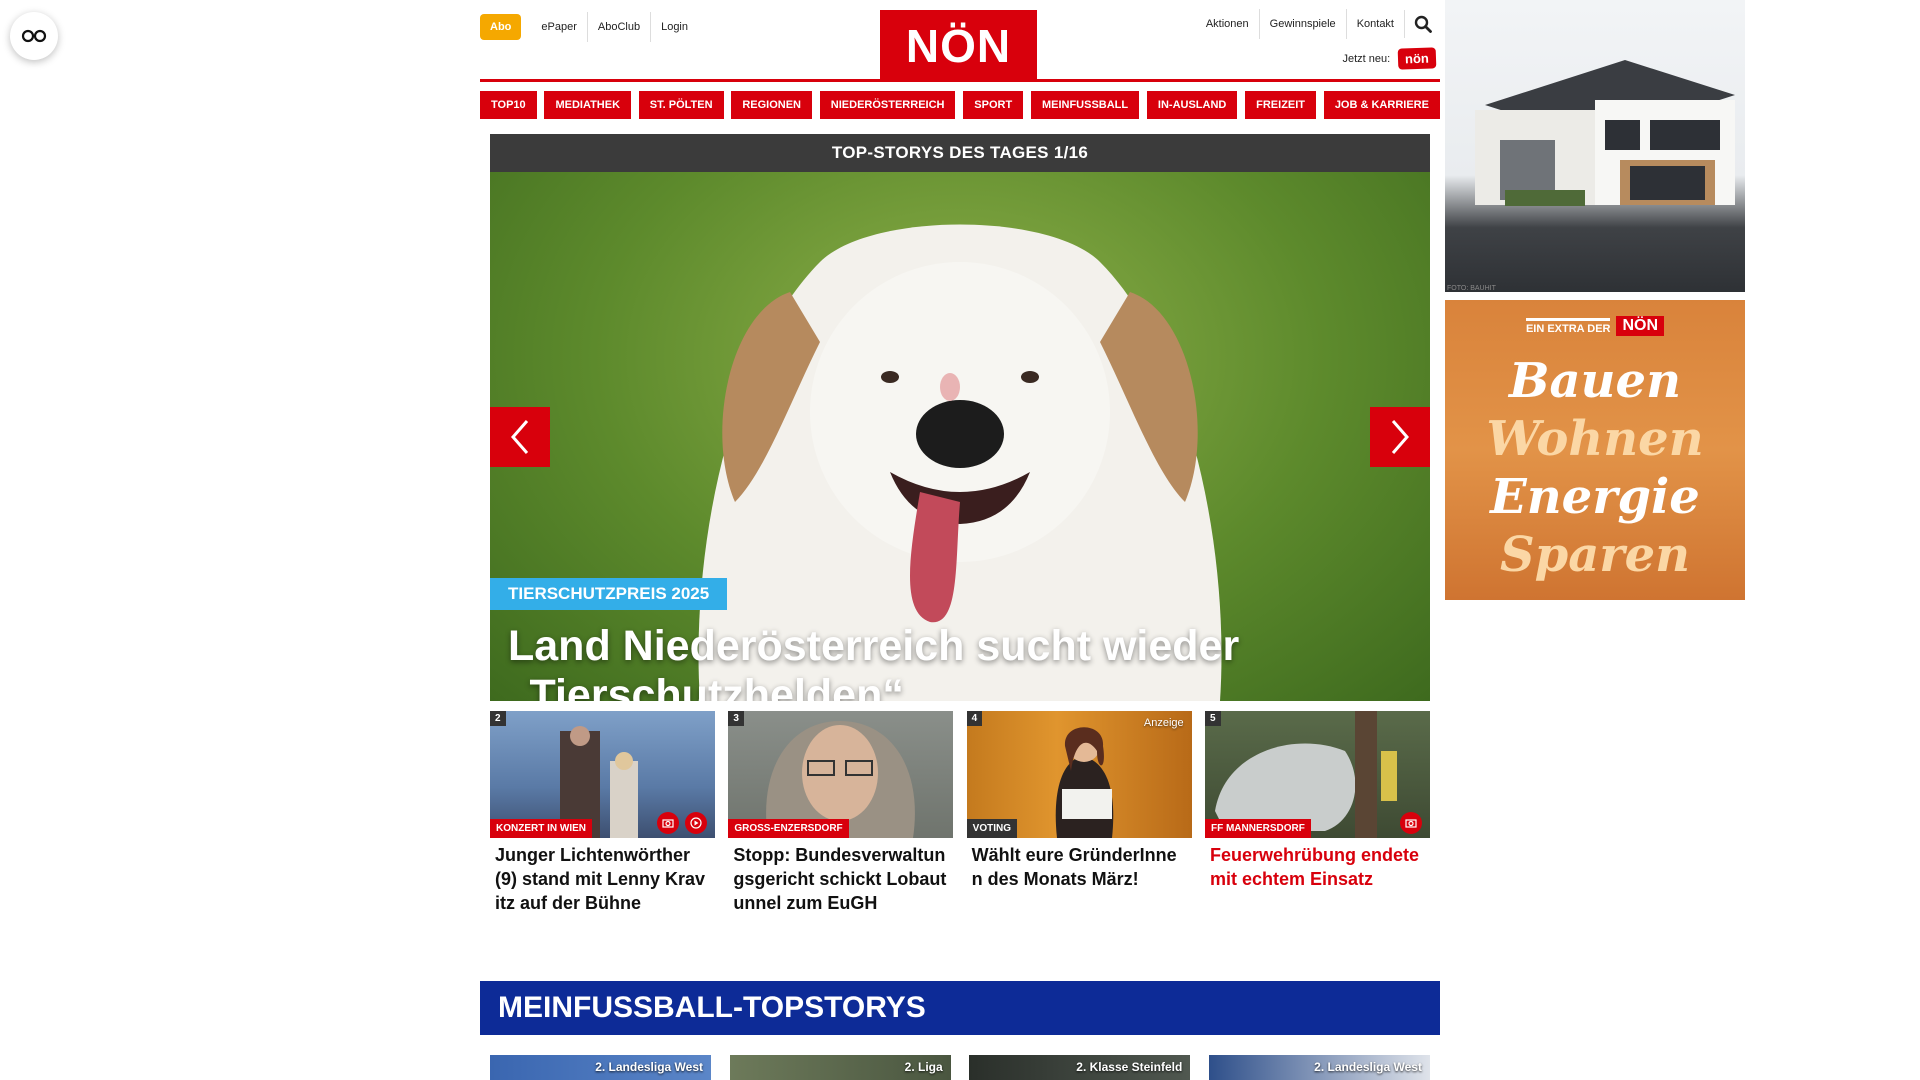 Image resolution: width=1920 pixels, height=1080 pixels. What do you see at coordinates (1640, 326) in the screenshot?
I see `ad-noen-badge: NÖN` at bounding box center [1640, 326].